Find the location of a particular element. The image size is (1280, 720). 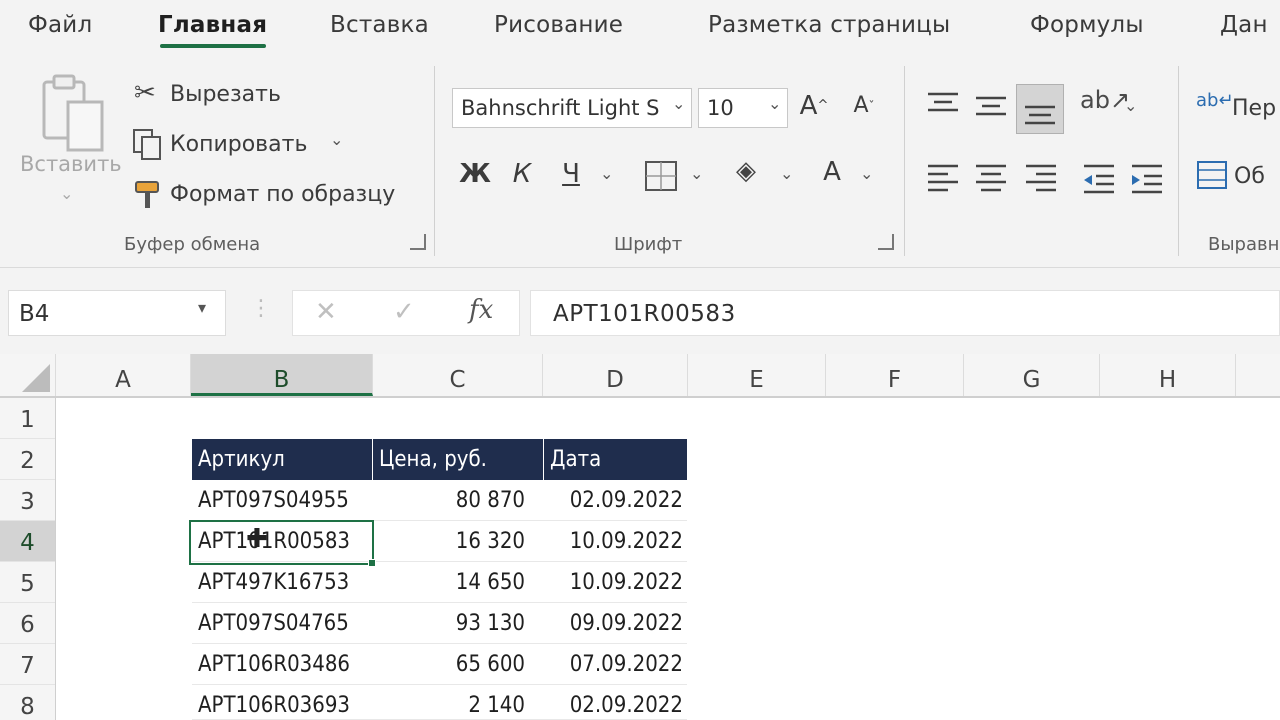

wrap-text-button: Пер is located at coordinates (1254, 108).